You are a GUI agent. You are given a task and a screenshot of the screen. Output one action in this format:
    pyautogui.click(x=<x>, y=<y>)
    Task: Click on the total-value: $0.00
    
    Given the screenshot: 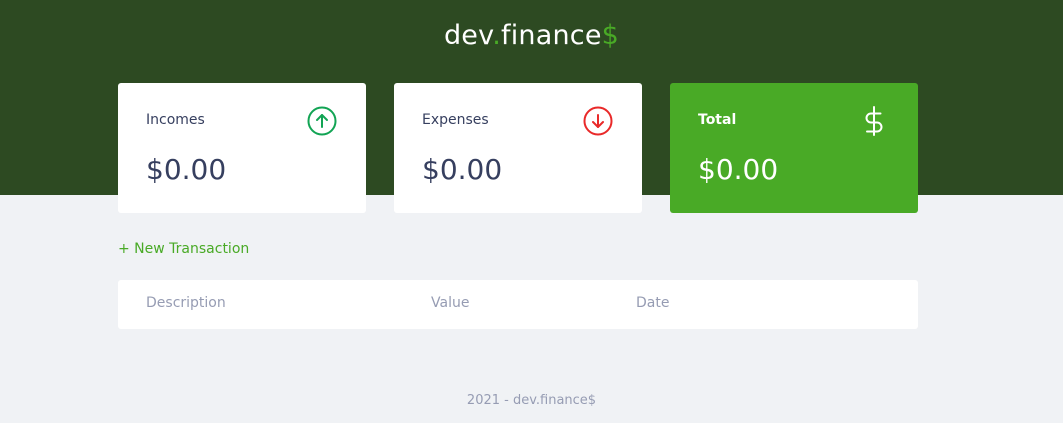 What is the action you would take?
    pyautogui.click(x=738, y=169)
    